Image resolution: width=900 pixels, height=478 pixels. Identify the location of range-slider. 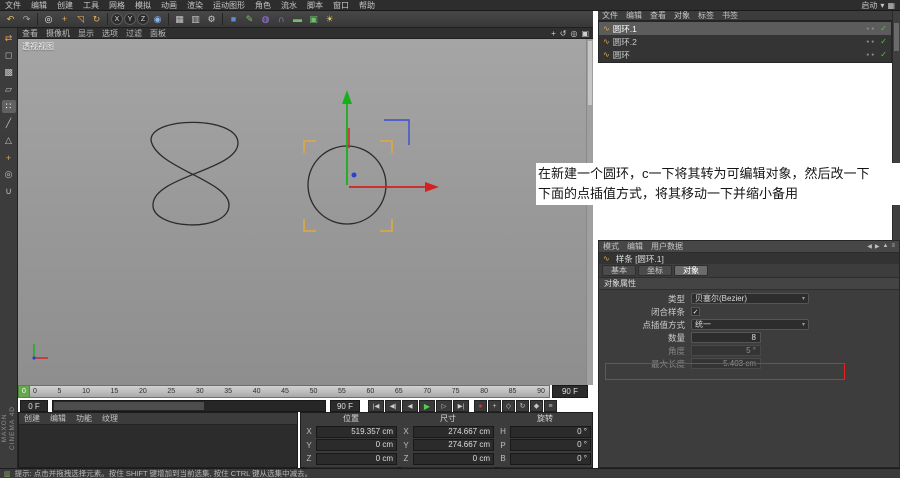
(189, 406).